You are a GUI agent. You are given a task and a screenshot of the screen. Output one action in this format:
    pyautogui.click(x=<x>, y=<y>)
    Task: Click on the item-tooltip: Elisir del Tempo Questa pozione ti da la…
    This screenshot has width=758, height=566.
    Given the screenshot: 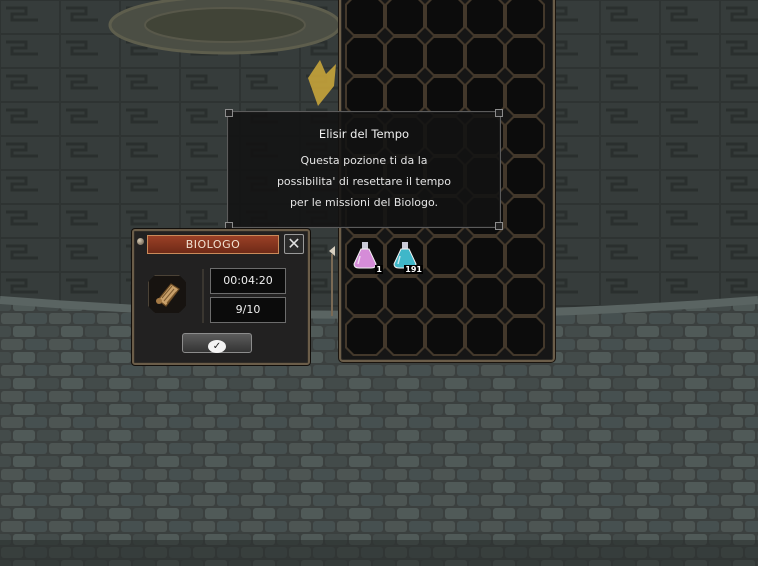 What is the action you would take?
    pyautogui.click(x=364, y=169)
    